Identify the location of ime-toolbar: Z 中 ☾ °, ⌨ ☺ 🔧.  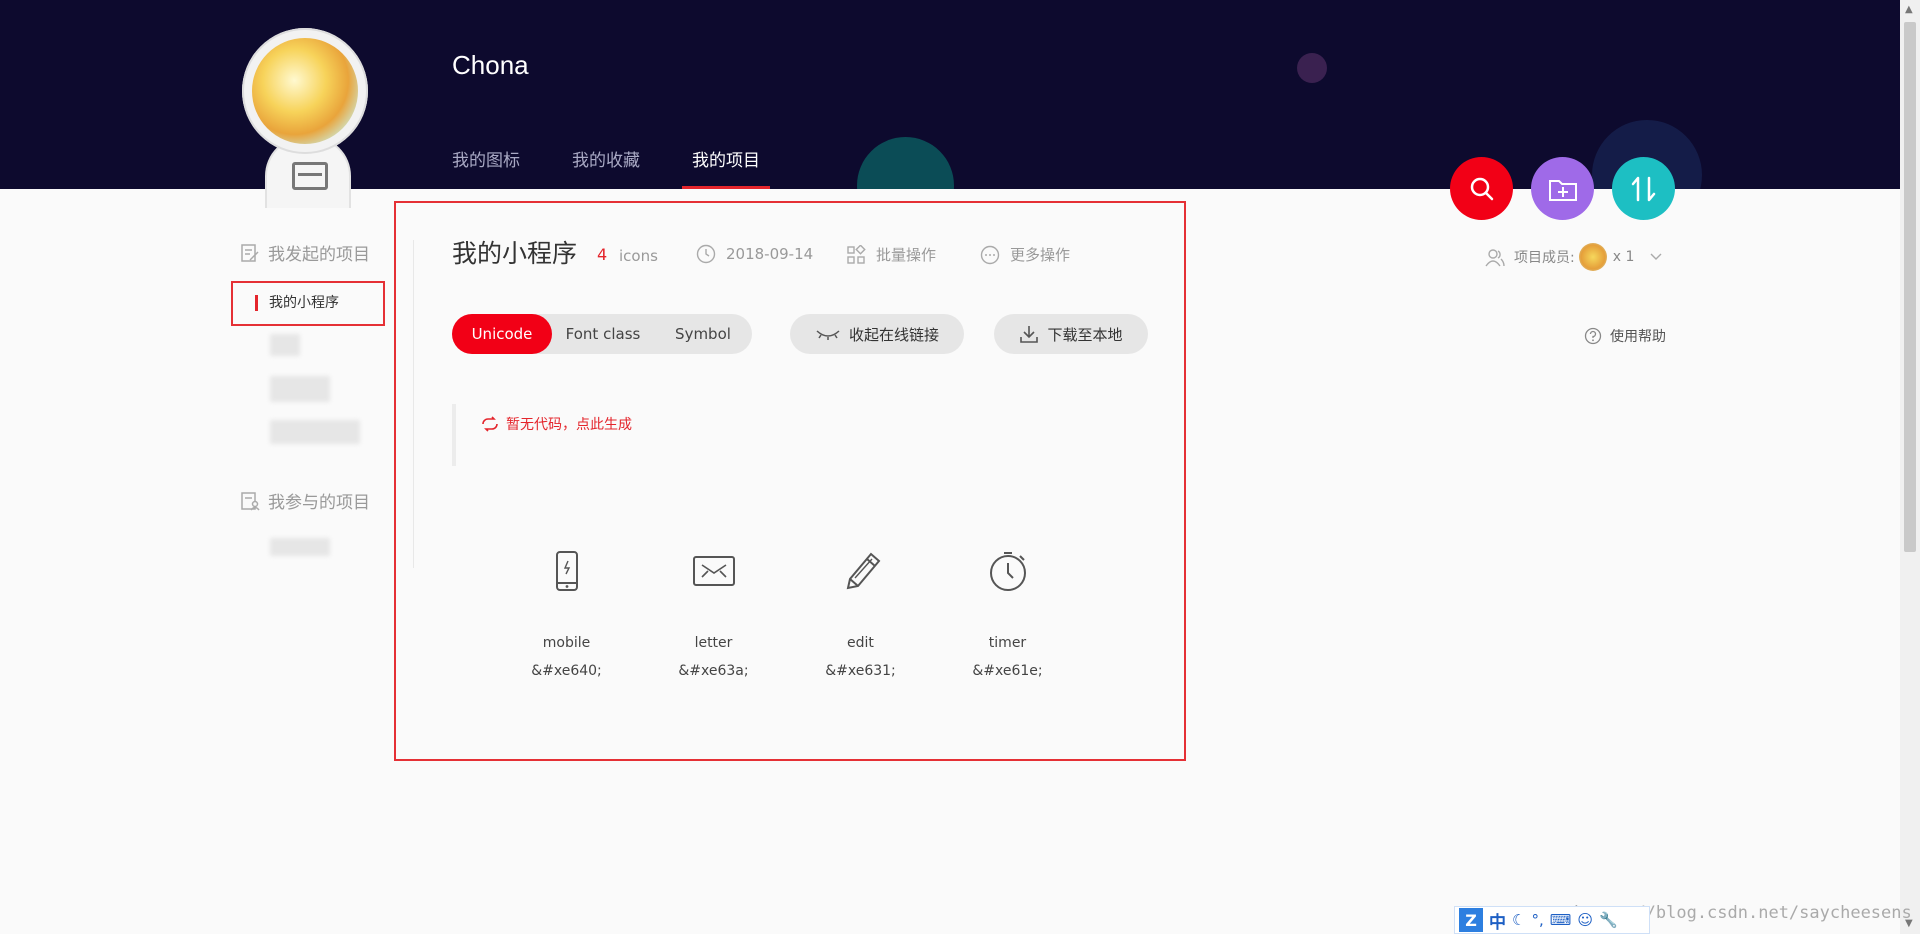
(1552, 920).